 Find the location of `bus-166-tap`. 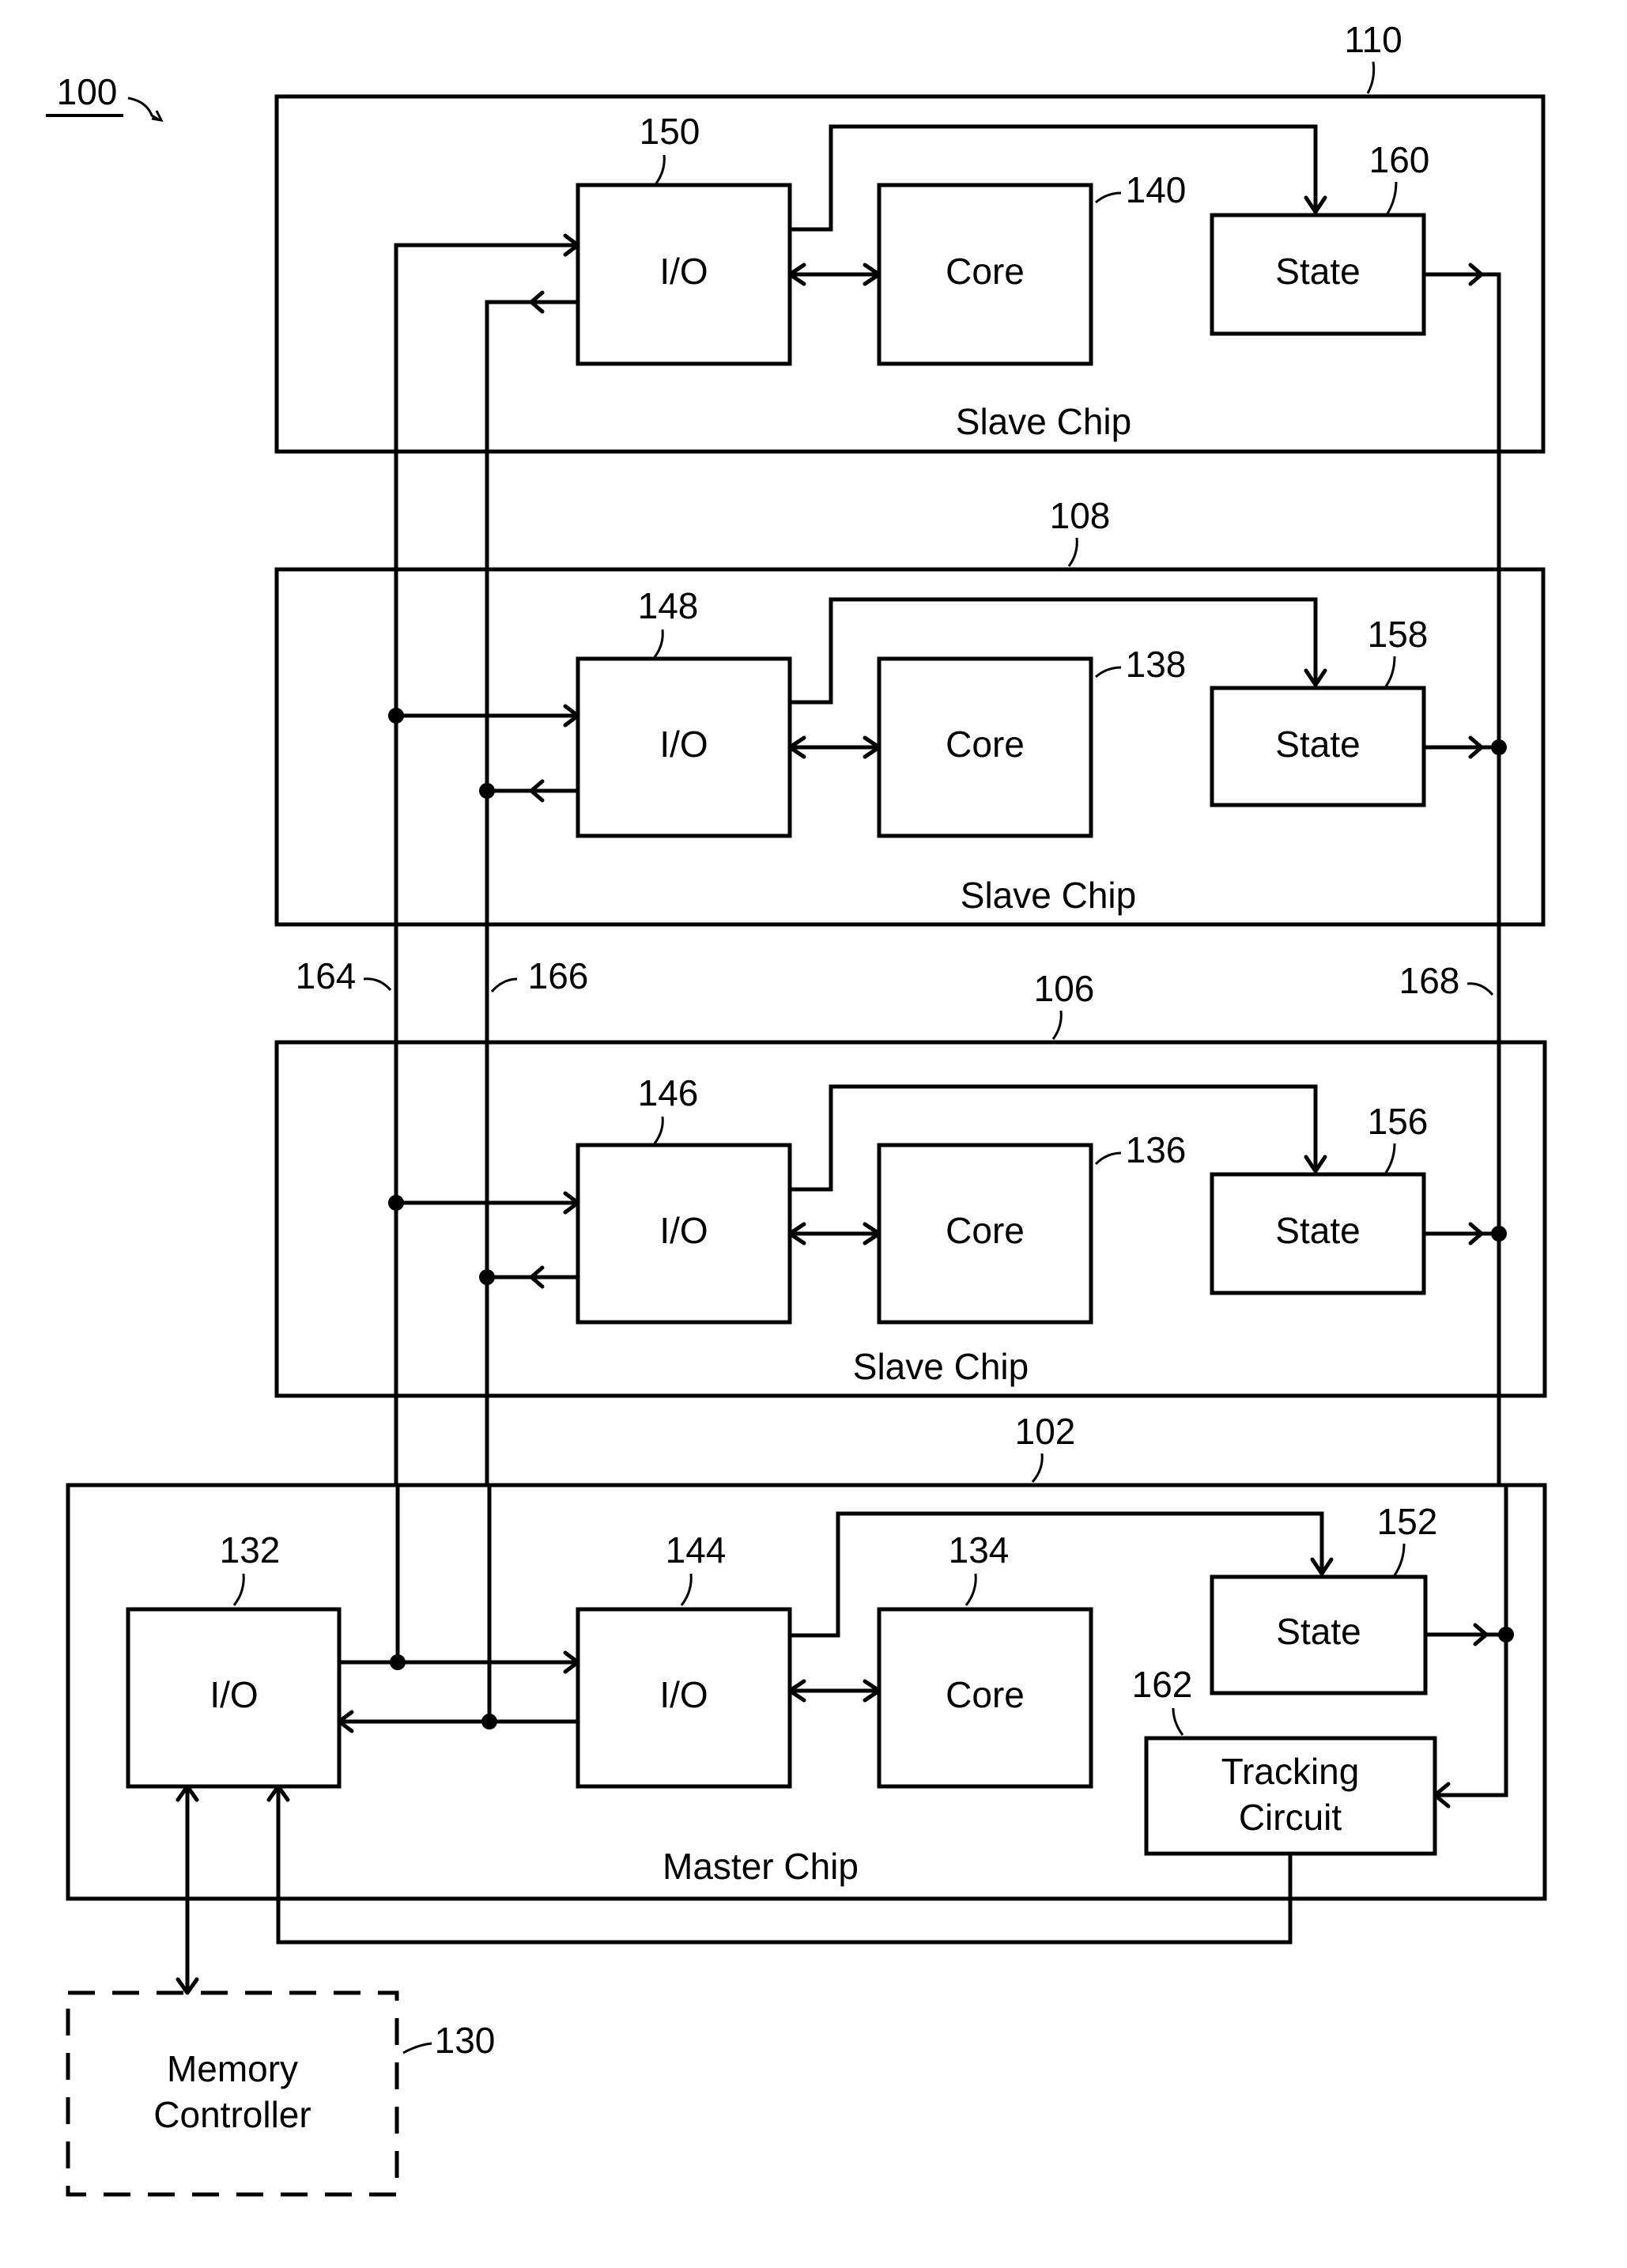

bus-166-tap is located at coordinates (532, 376).